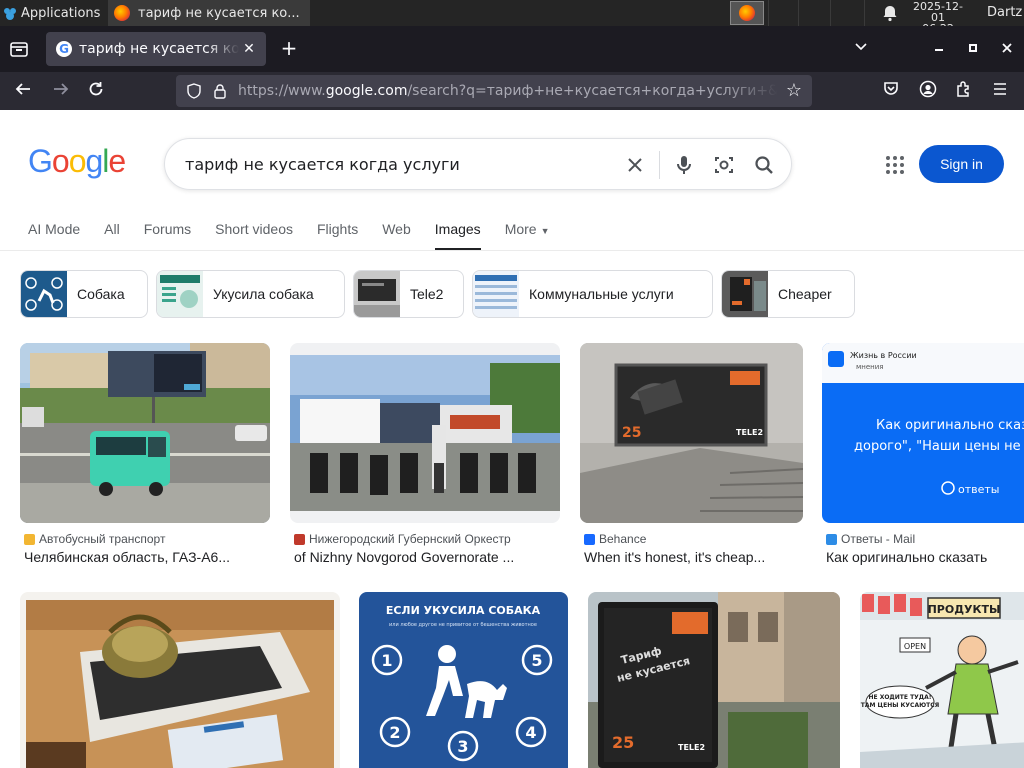  Describe the element at coordinates (337, 235) in the screenshot. I see `tab-flights: Flights` at that location.